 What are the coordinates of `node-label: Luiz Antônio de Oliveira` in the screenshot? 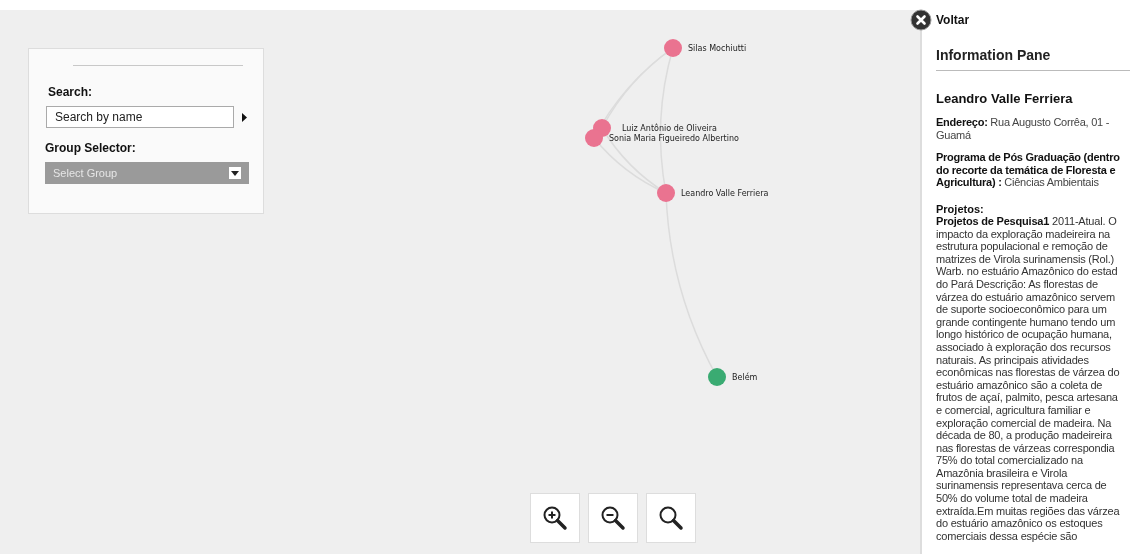 It's located at (669, 128).